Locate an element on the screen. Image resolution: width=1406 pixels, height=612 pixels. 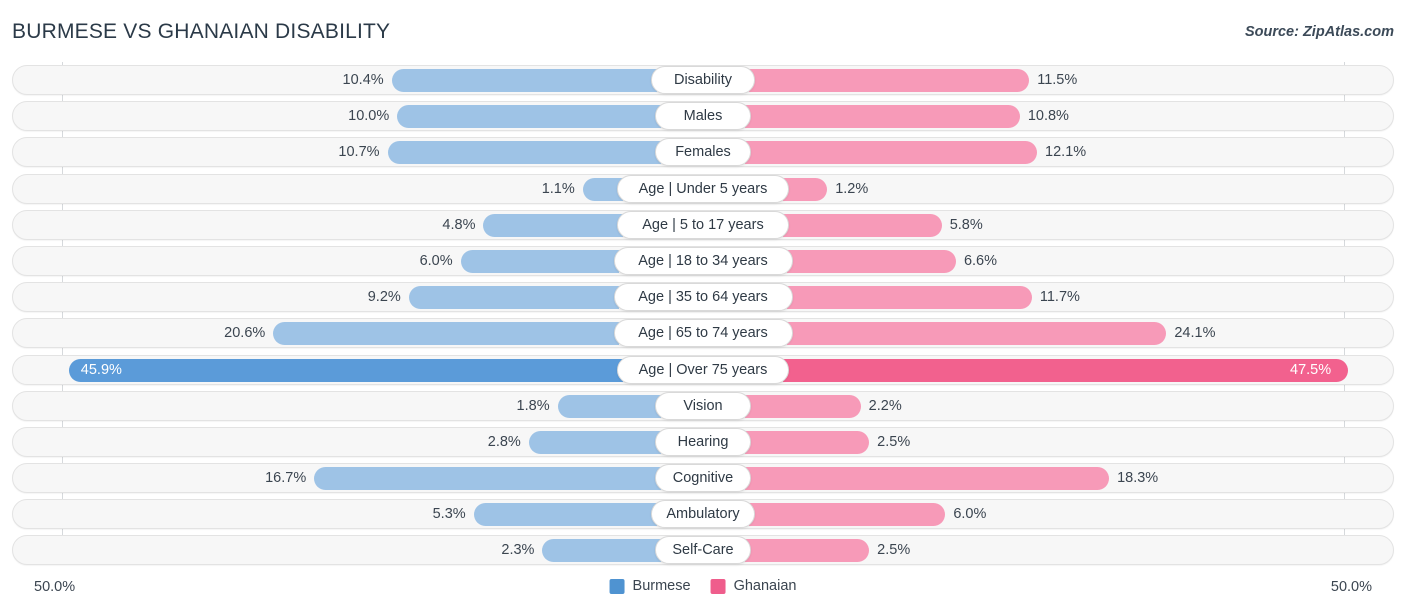
value-label-burmese: 10.7% is located at coordinates (359, 152).